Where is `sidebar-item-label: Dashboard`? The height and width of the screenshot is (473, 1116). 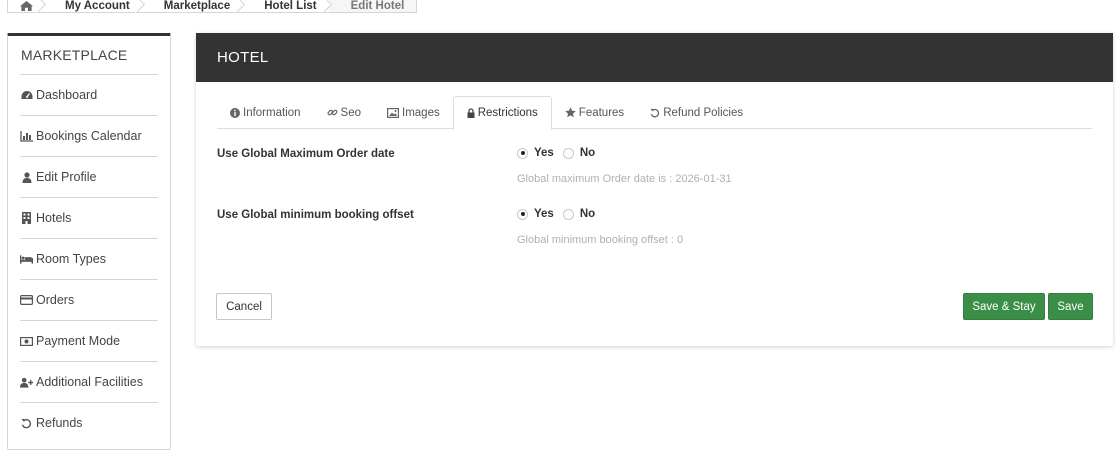
sidebar-item-label: Dashboard is located at coordinates (67, 95).